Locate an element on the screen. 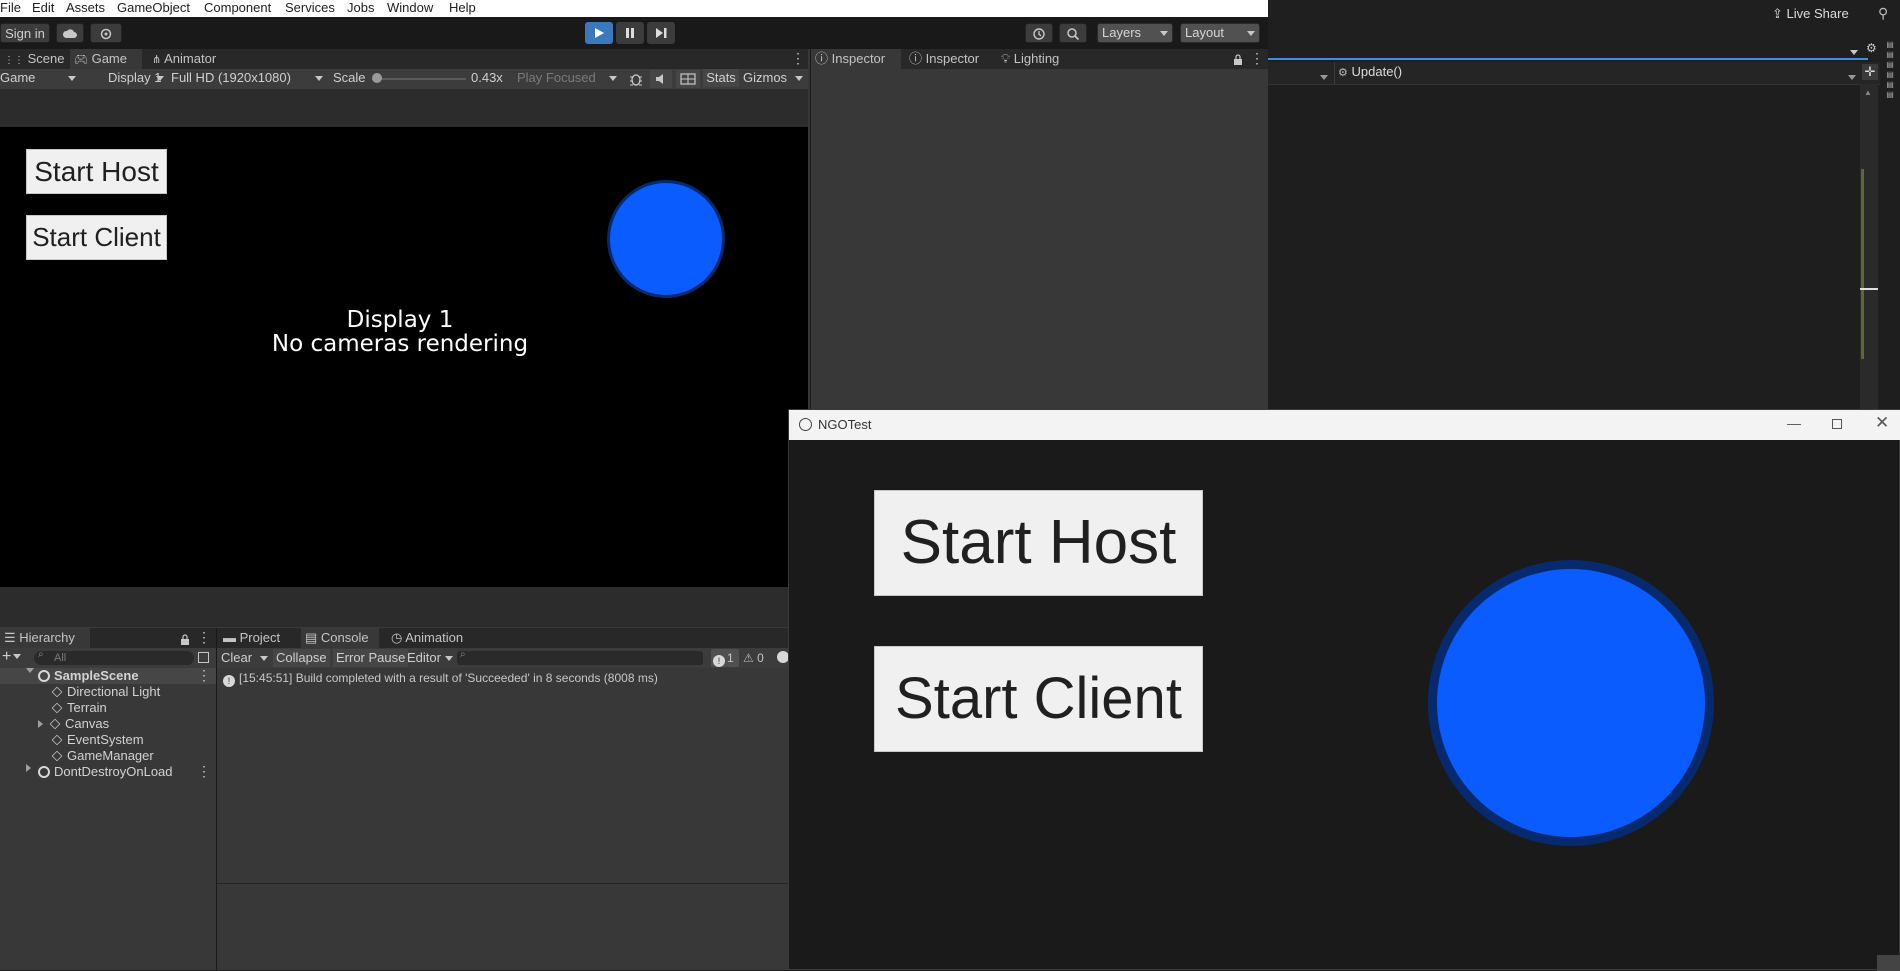 Image resolution: width=1900 pixels, height=971 pixels. mute-audio-button is located at coordinates (661, 79).